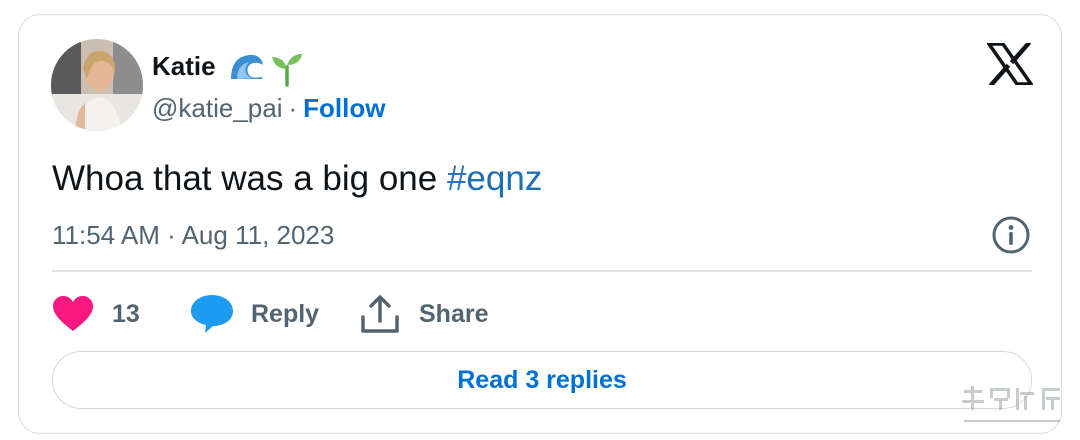 The height and width of the screenshot is (440, 1080). I want to click on share-button: Share, so click(423, 314).